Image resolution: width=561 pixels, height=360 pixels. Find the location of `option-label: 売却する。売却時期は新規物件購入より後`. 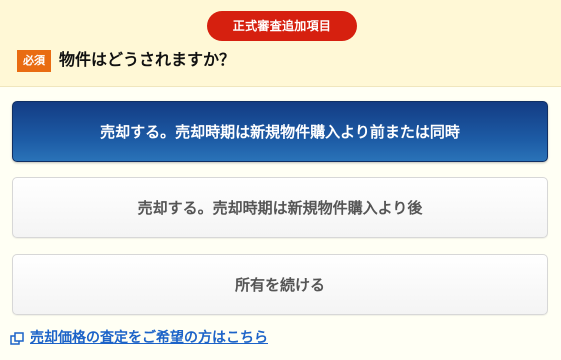

option-label: 売却する。売却時期は新規物件購入より後 is located at coordinates (280, 208).